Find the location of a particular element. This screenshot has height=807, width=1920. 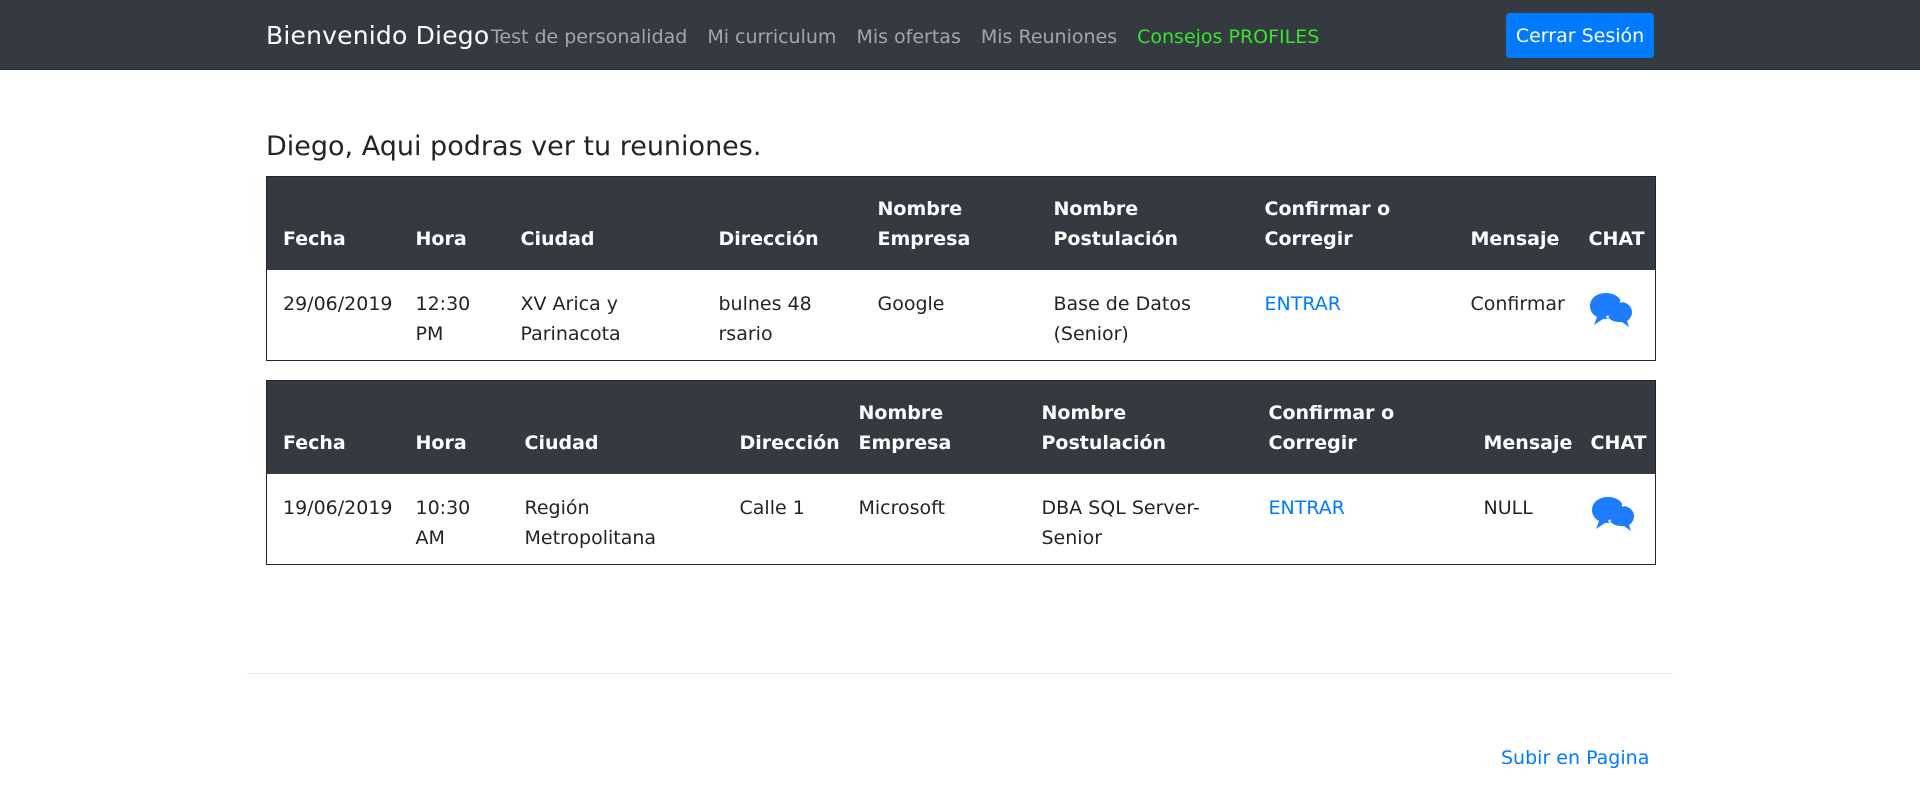

nav-link-mi-curriculum: Mi curriculum is located at coordinates (771, 37).